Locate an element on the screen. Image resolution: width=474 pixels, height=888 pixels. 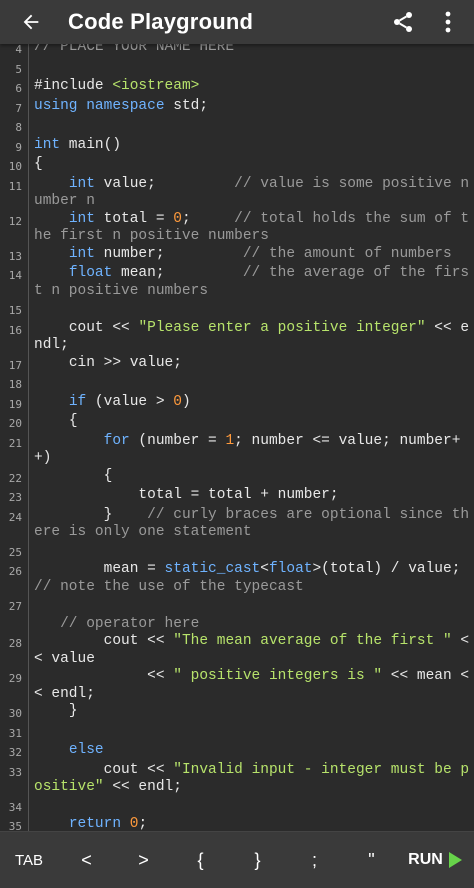
line-number is located at coordinates (14, 625).